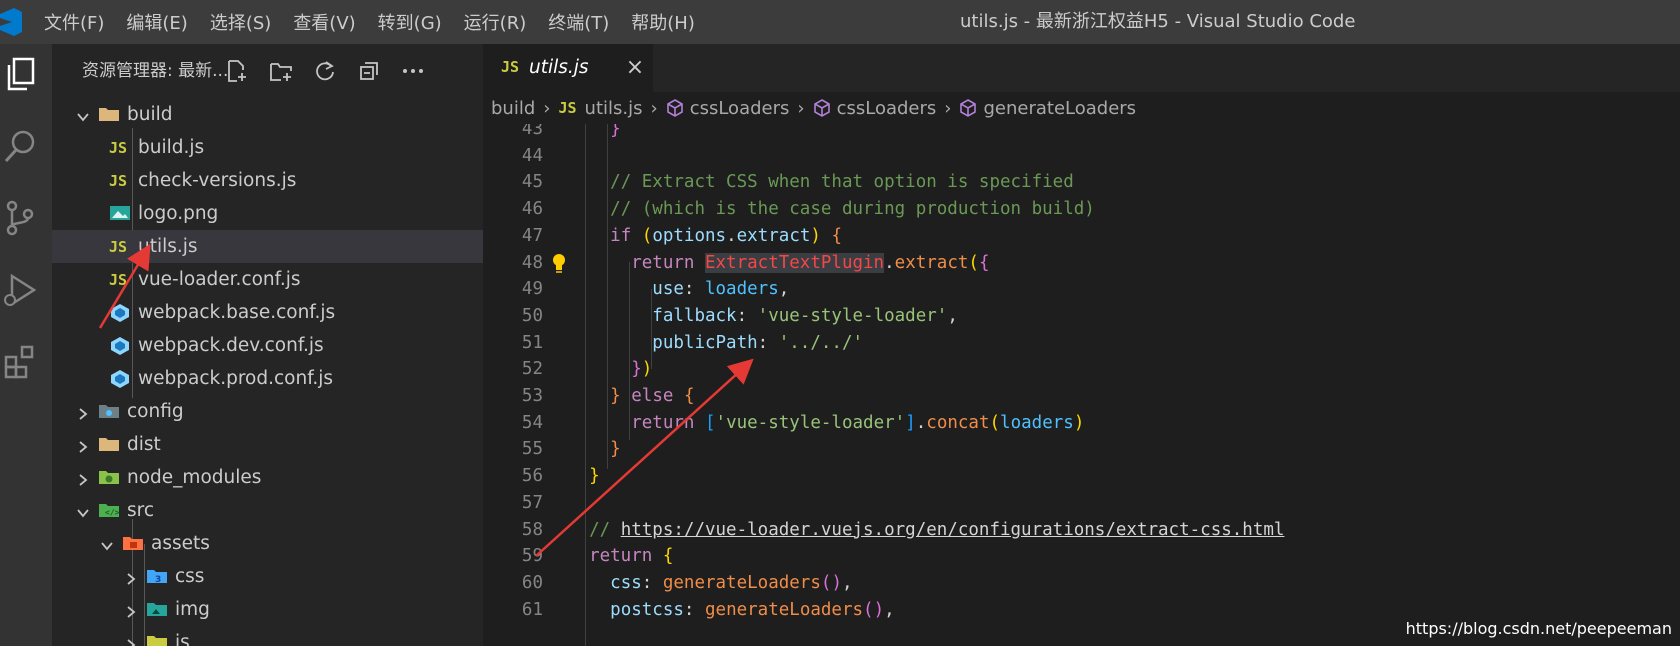 The height and width of the screenshot is (646, 1680). Describe the element at coordinates (1081, 556) in the screenshot. I see `code-line: 59 return {` at that location.